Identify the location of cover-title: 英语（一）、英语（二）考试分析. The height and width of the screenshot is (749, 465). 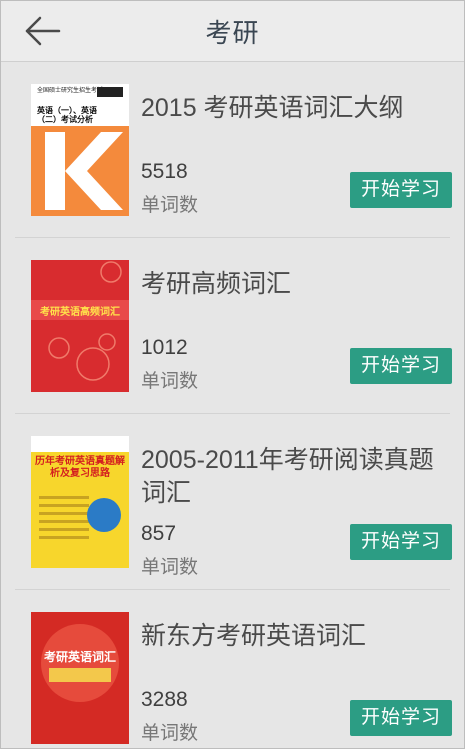
(67, 115).